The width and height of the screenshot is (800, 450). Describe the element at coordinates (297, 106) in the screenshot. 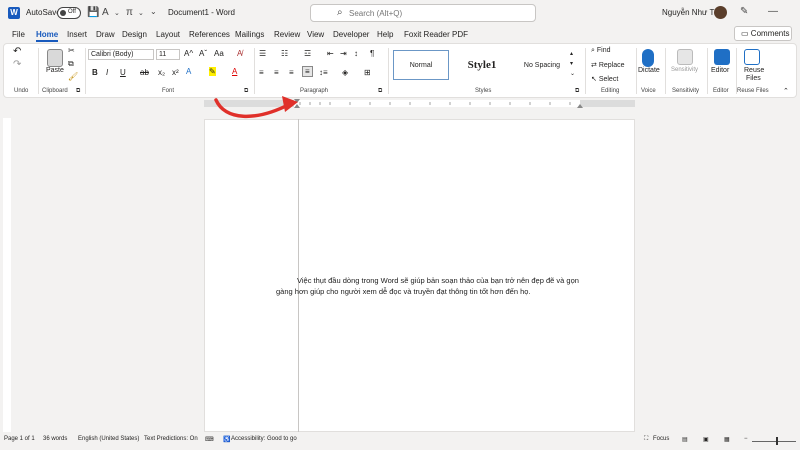

I see `hanging-indent-marker` at that location.